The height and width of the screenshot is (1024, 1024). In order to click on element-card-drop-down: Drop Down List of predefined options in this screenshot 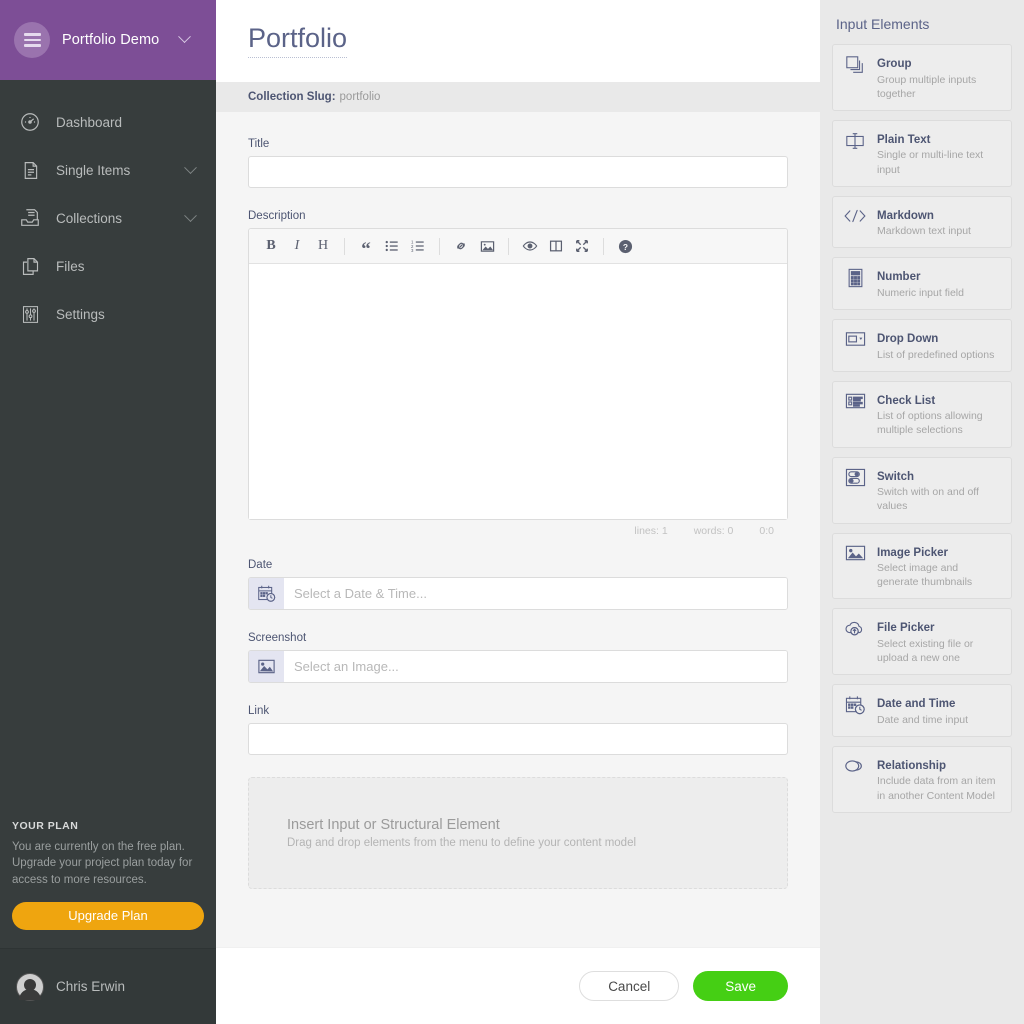, I will do `click(922, 345)`.